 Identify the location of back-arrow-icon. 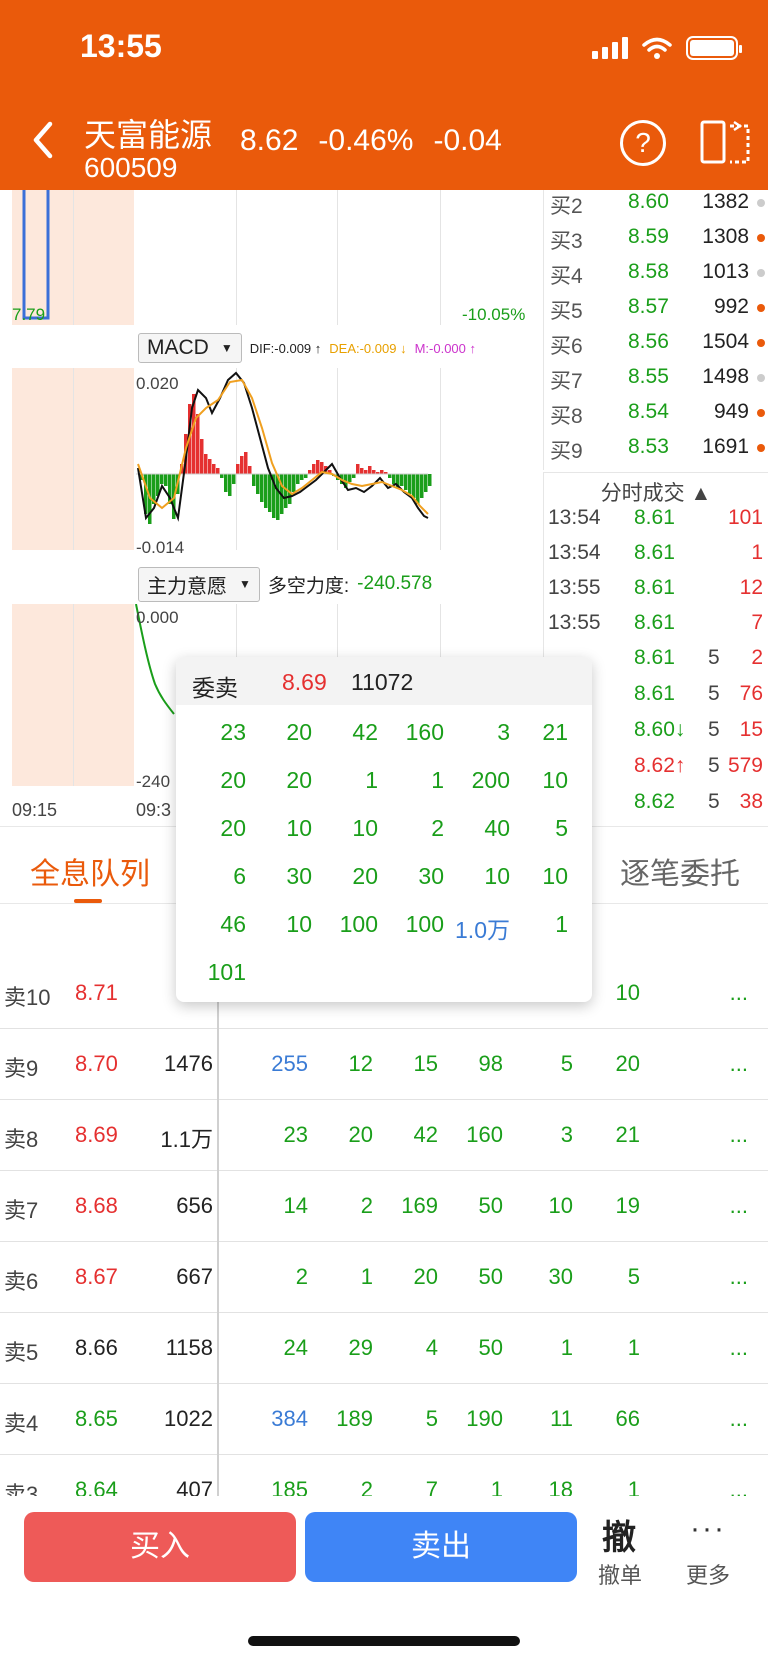
(43, 140).